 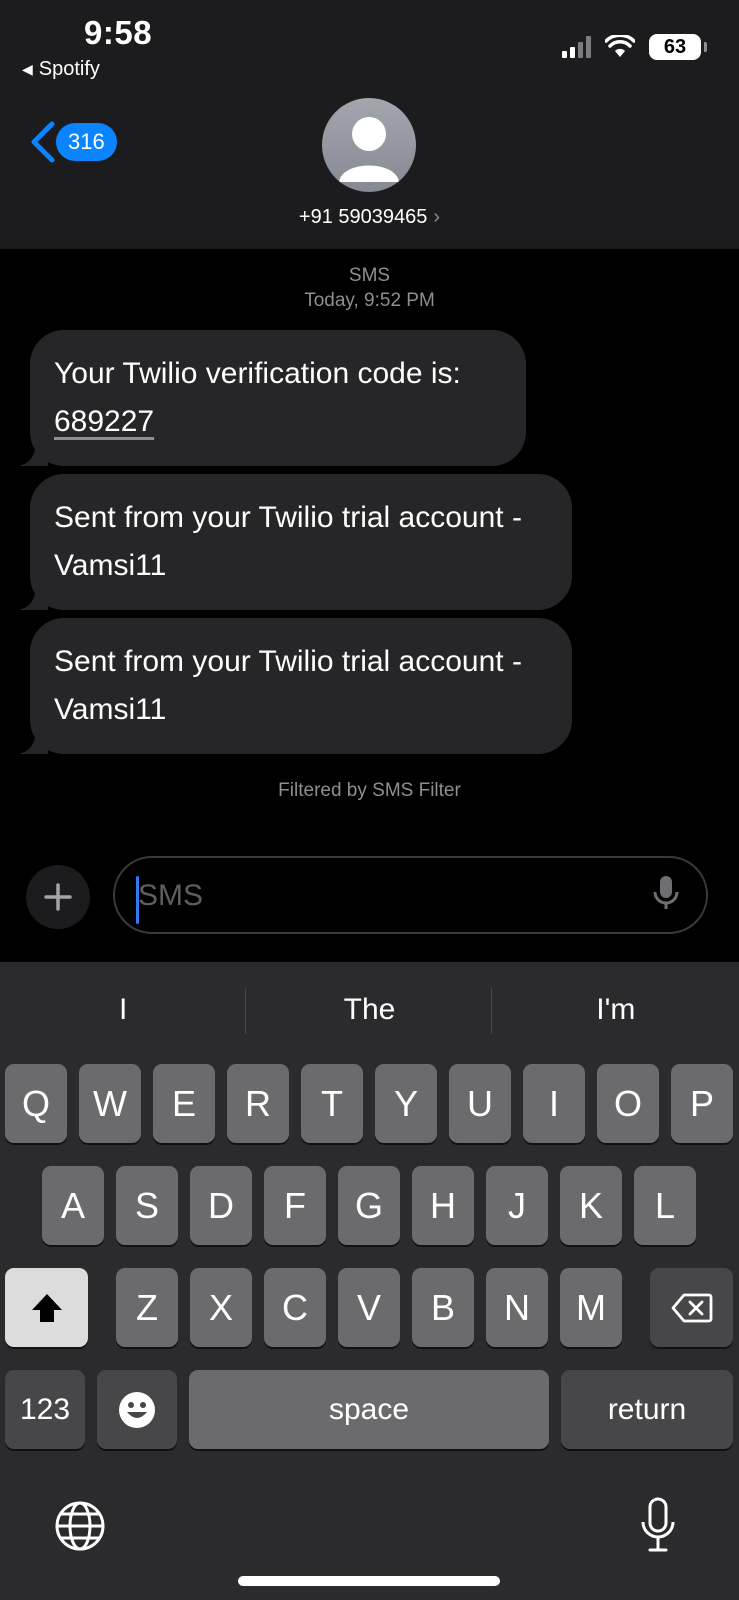 I want to click on return-key: return, so click(x=647, y=1409).